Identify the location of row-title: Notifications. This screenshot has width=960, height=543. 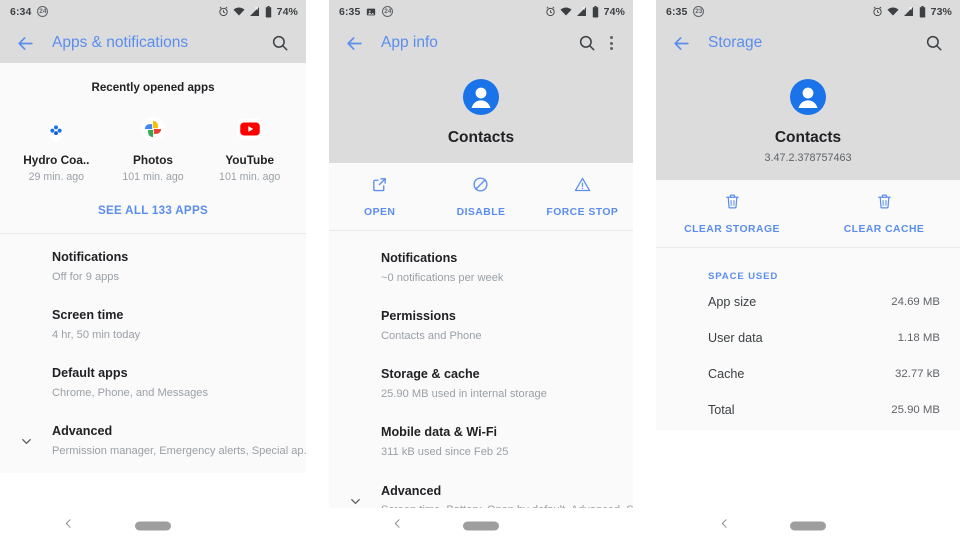
(90, 257).